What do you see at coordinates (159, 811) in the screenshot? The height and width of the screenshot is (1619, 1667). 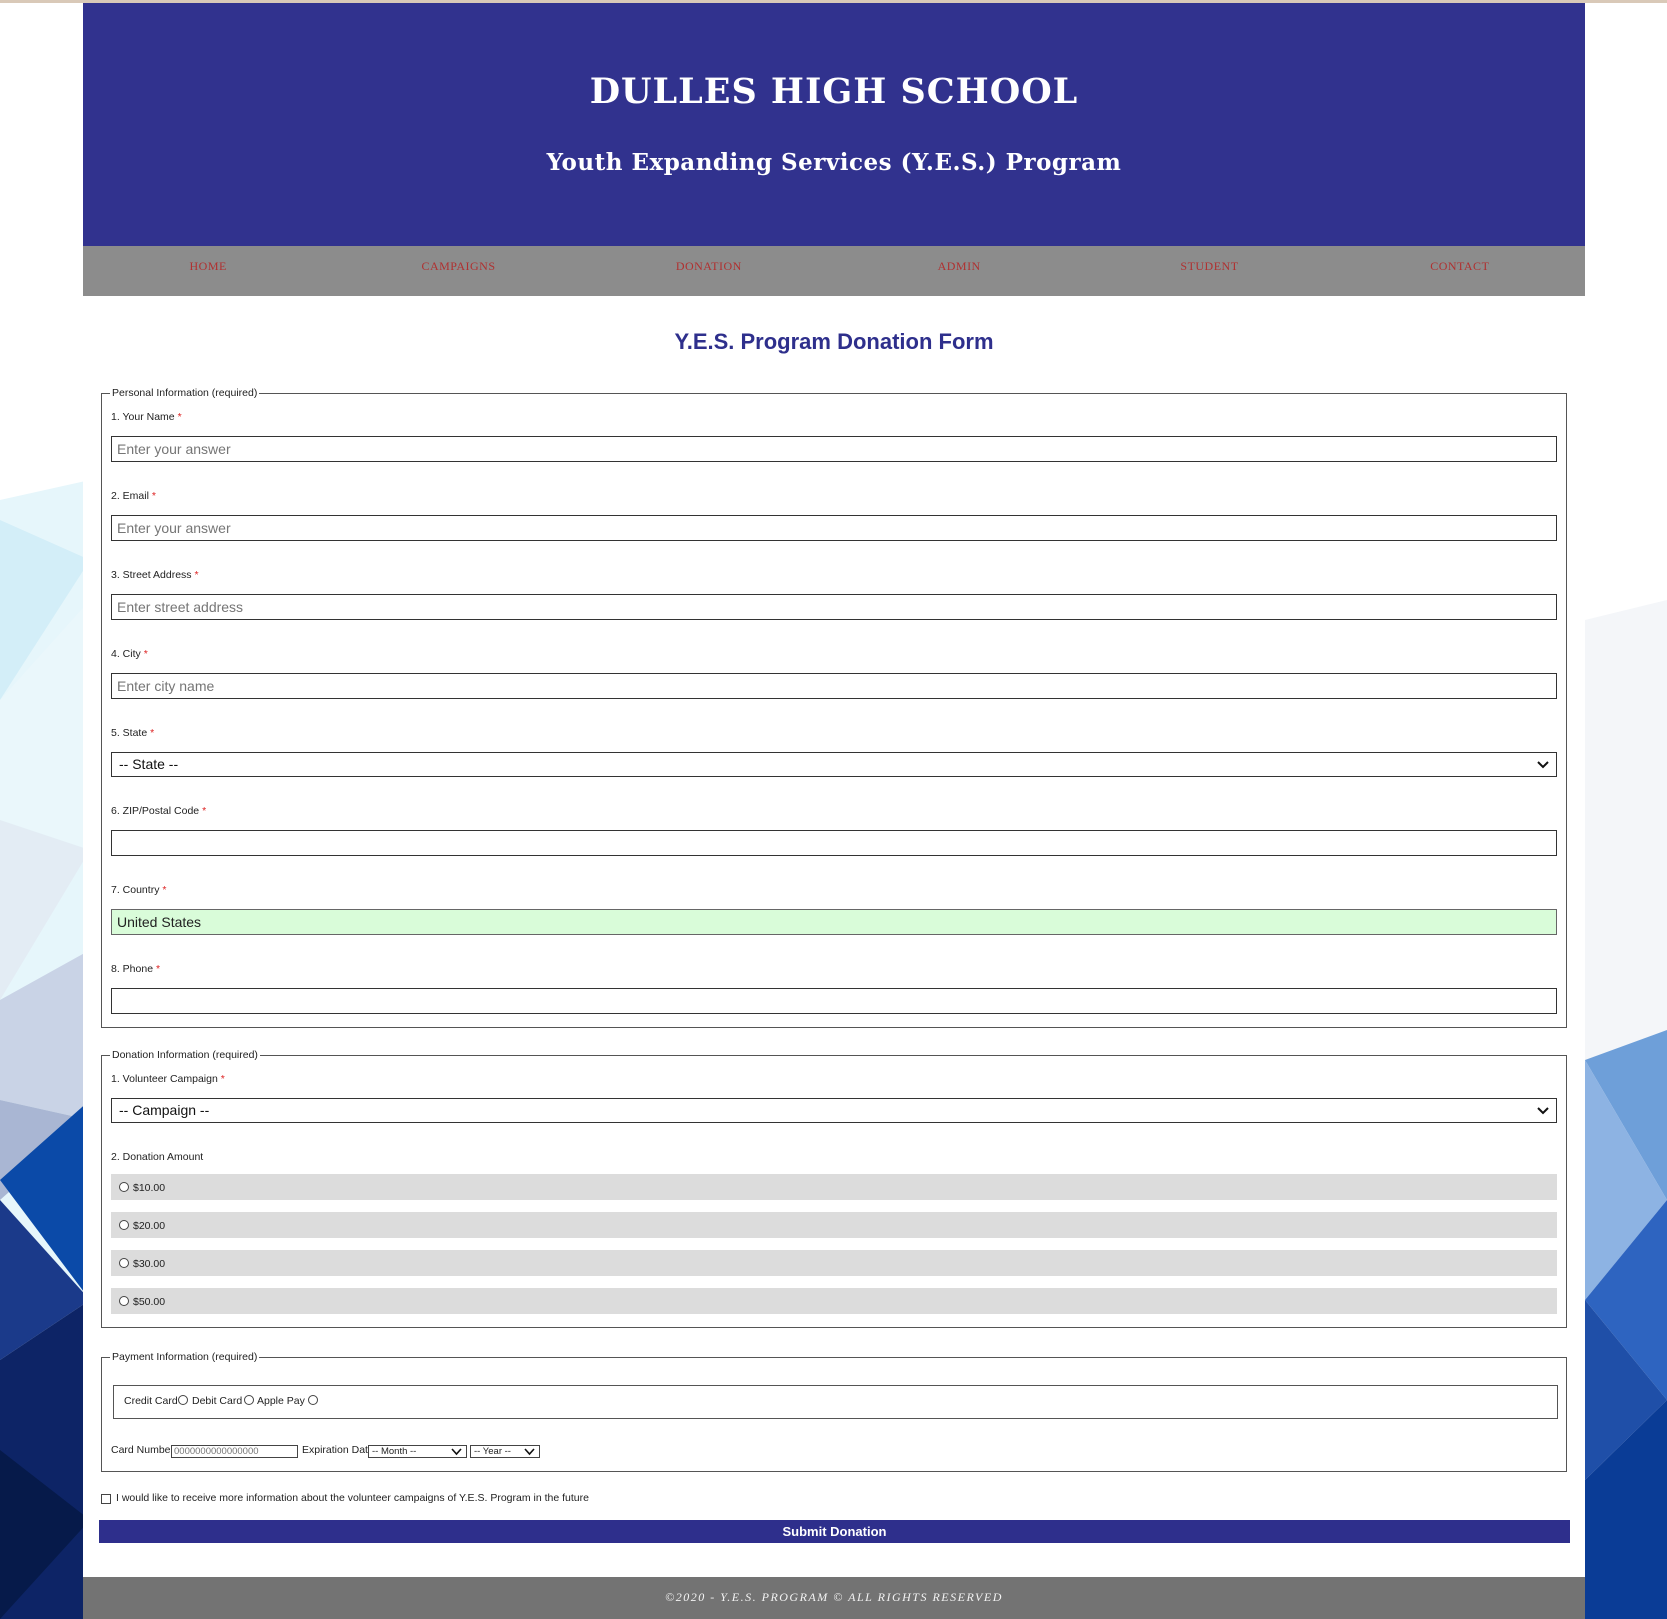 I see `zip-label: 6. ZIP/Postal Code *` at bounding box center [159, 811].